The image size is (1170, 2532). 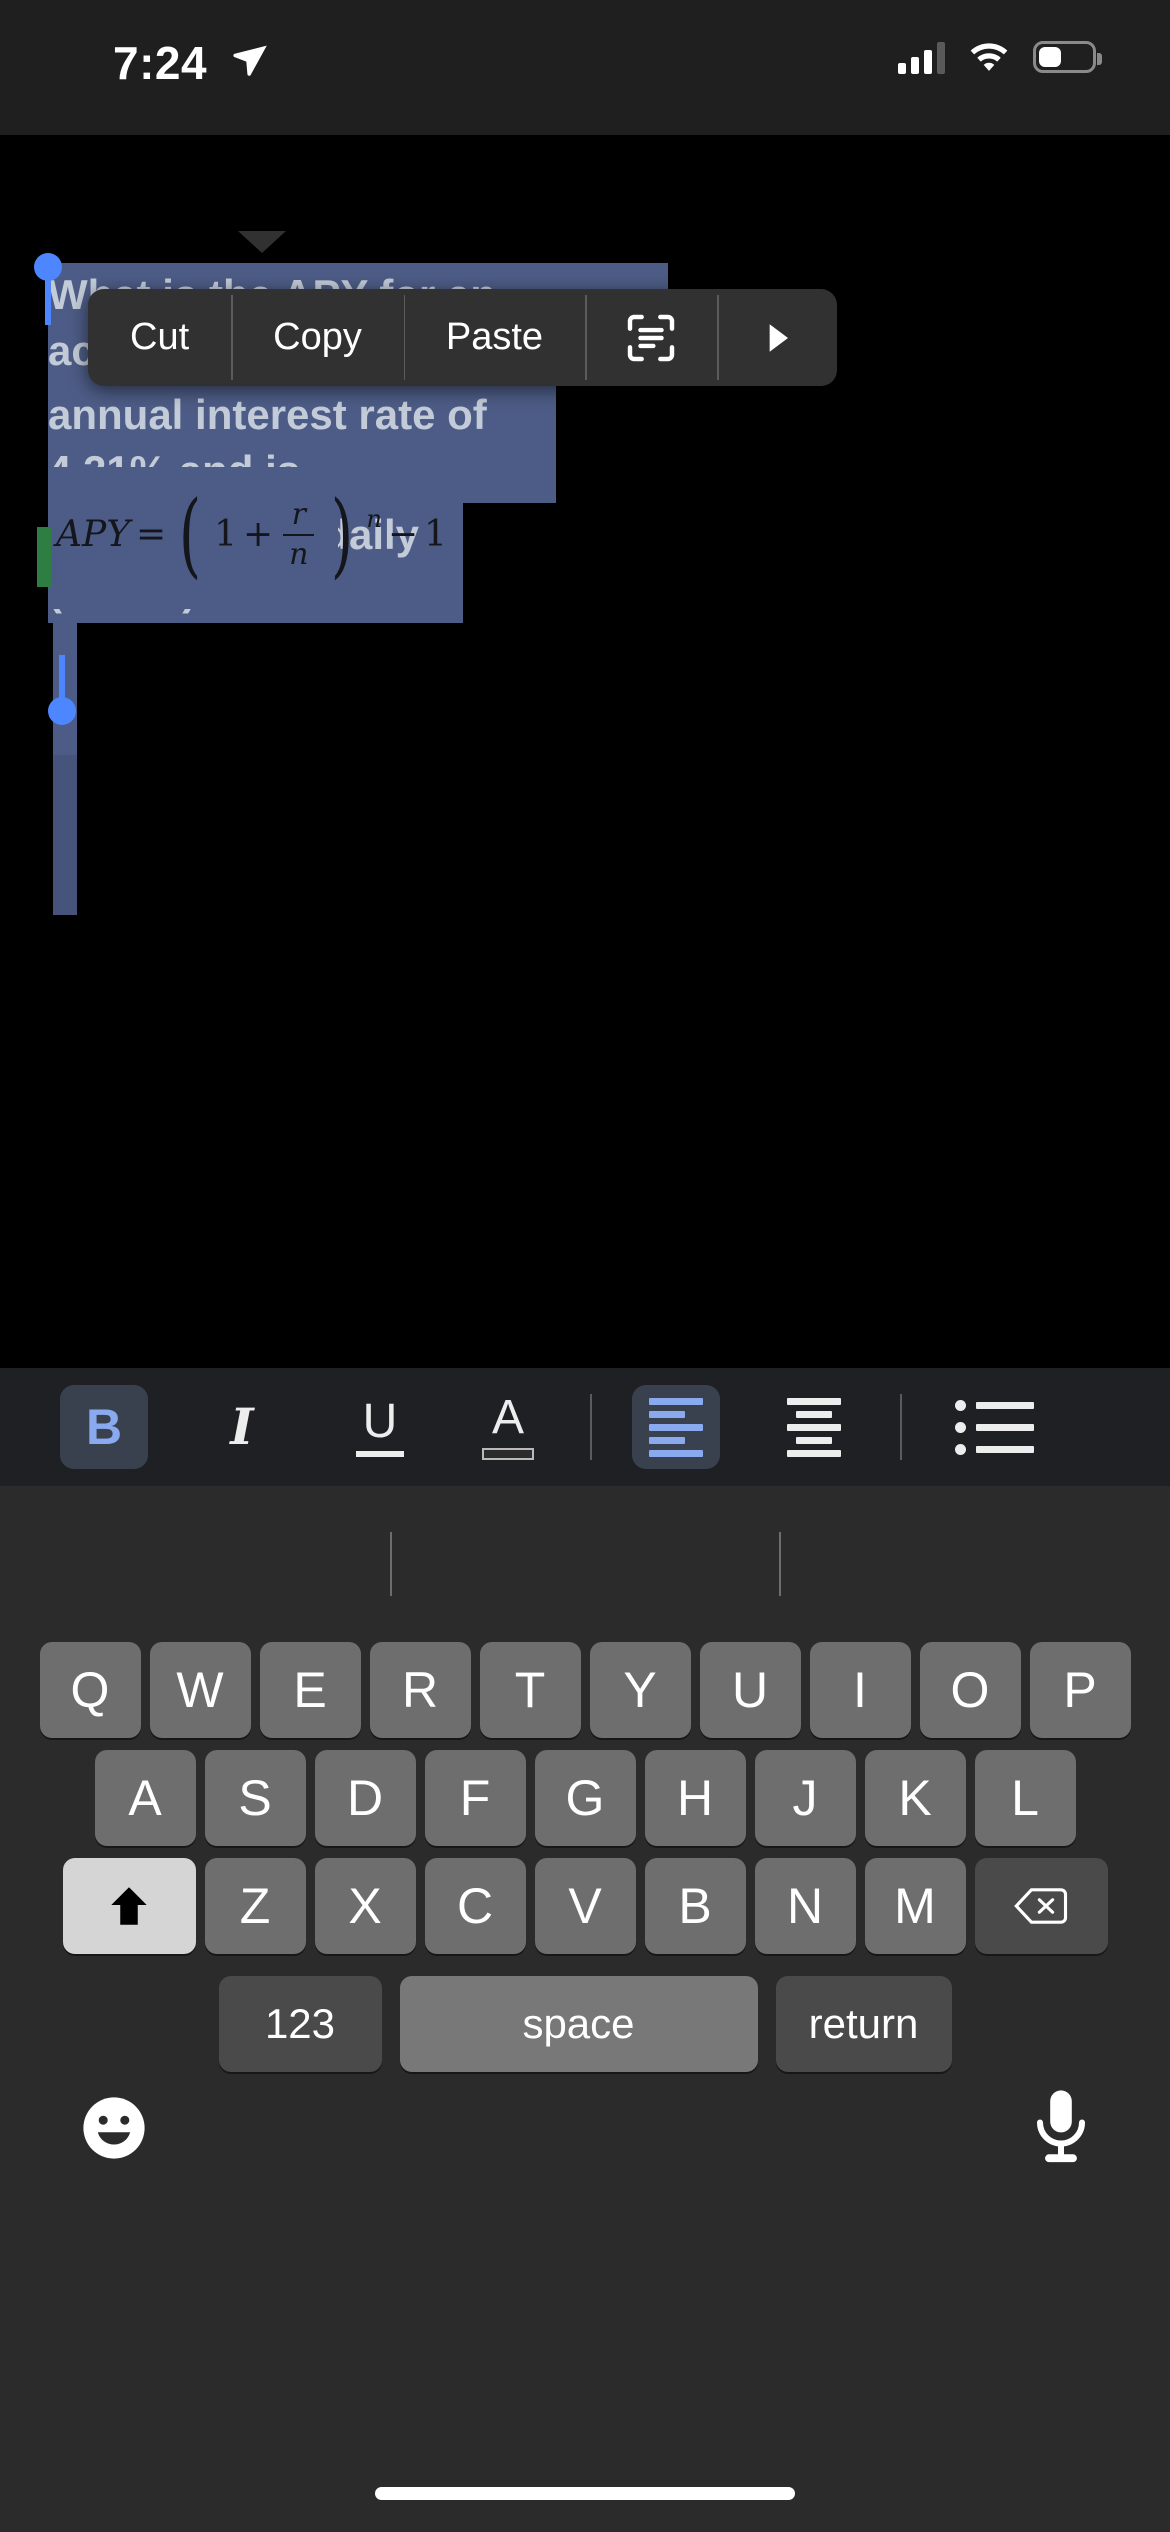 I want to click on scan-text-icon, so click(x=651, y=337).